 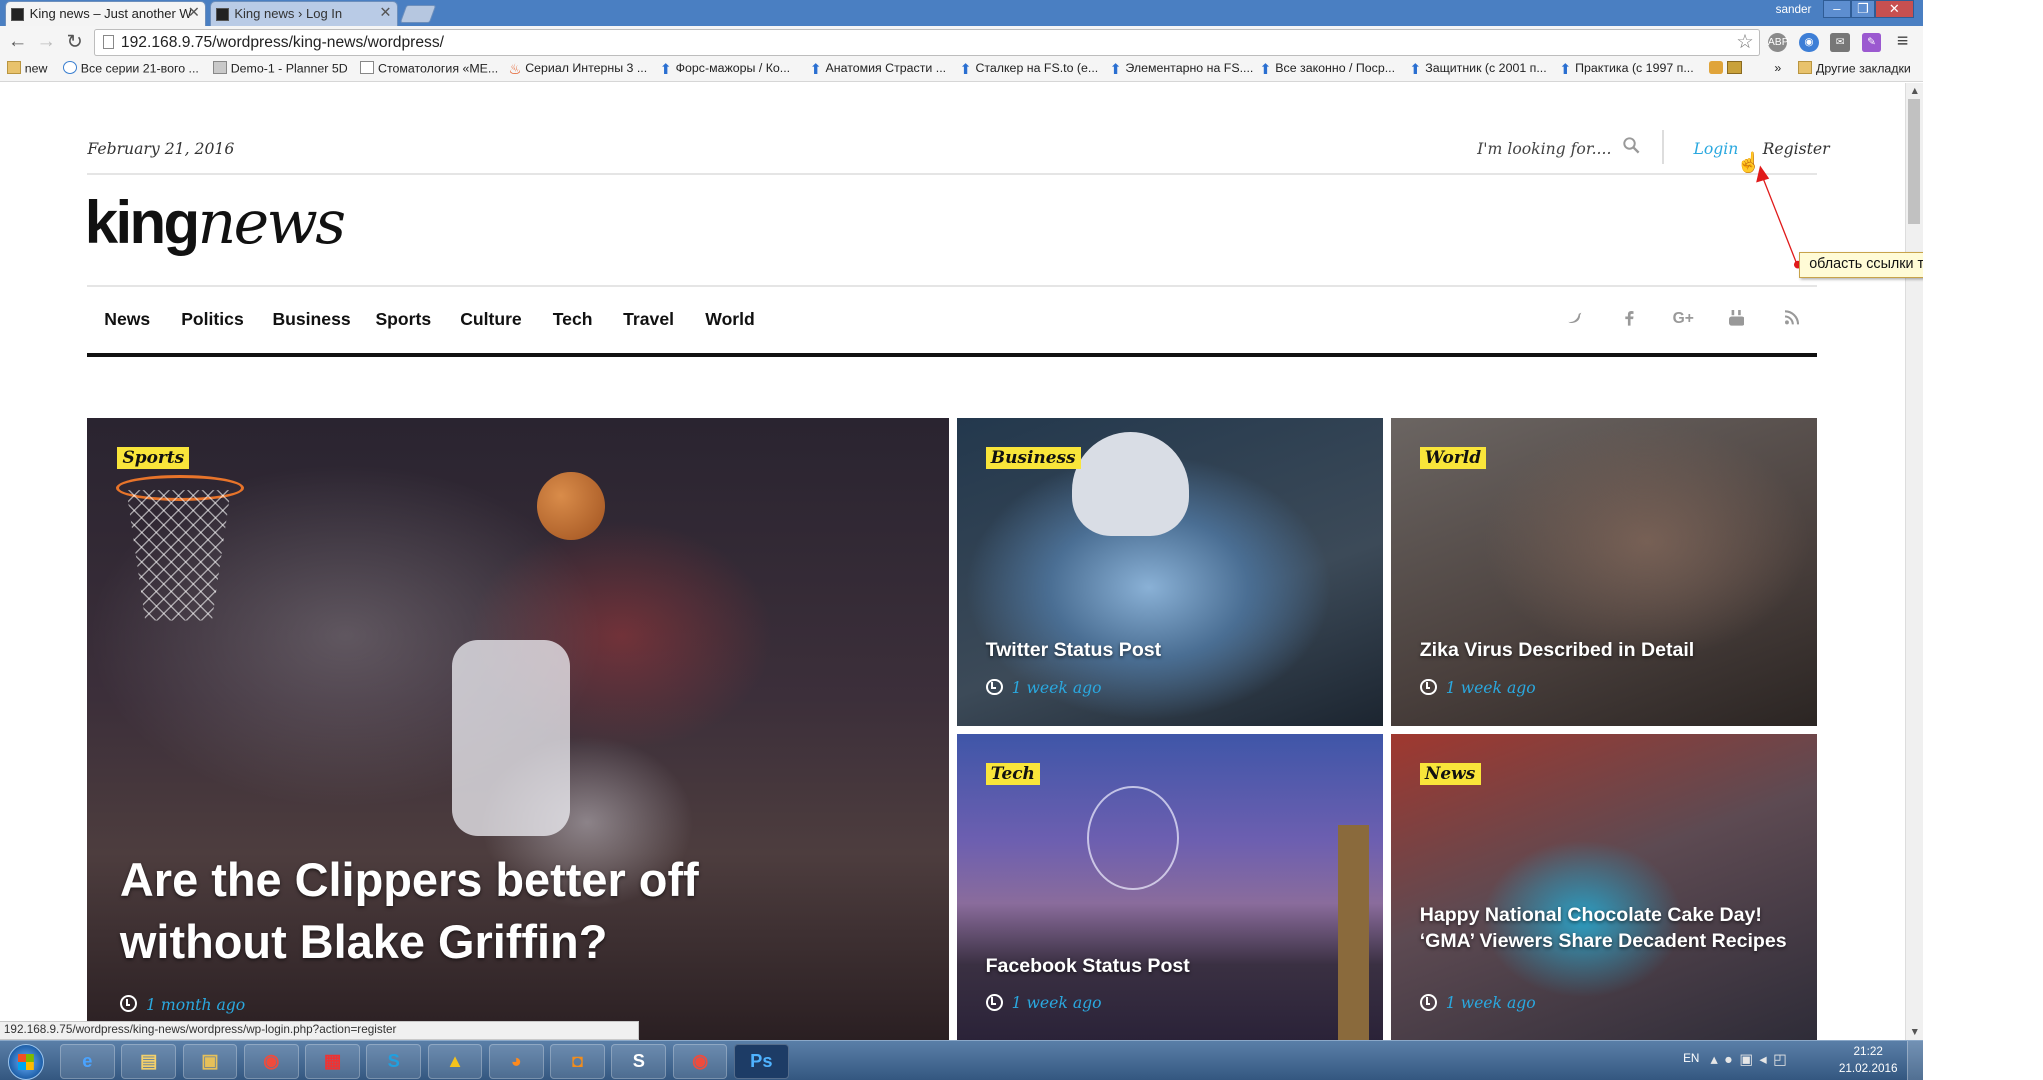 What do you see at coordinates (212, 319) in the screenshot?
I see `nav-item-politics: Politics` at bounding box center [212, 319].